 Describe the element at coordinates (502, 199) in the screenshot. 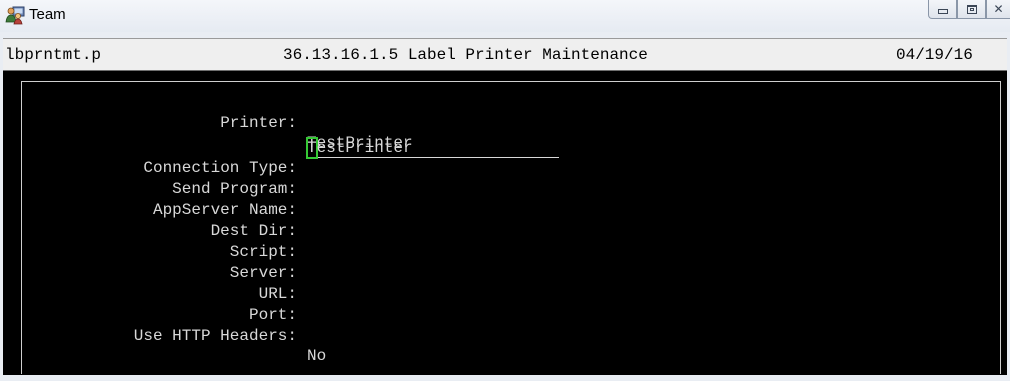

I see `appserver-name-row: AppServer Name:` at that location.